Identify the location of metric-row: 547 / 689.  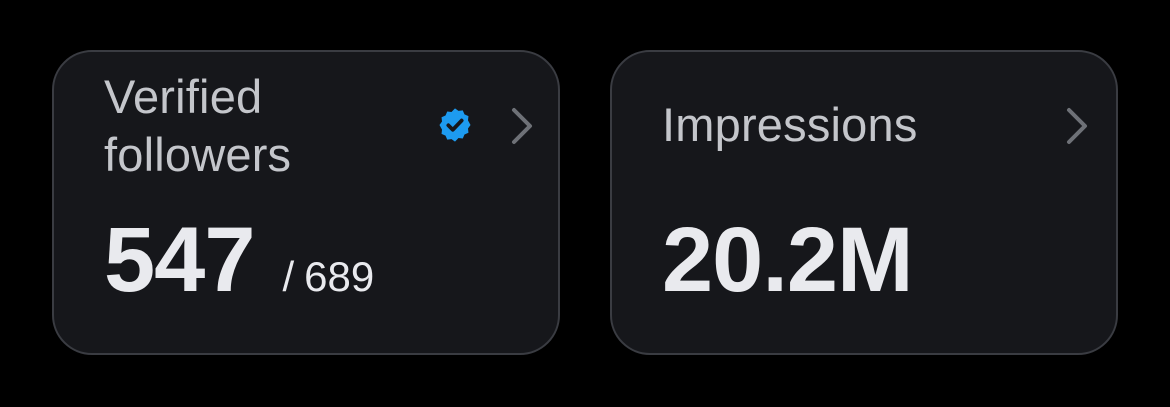
(239, 260).